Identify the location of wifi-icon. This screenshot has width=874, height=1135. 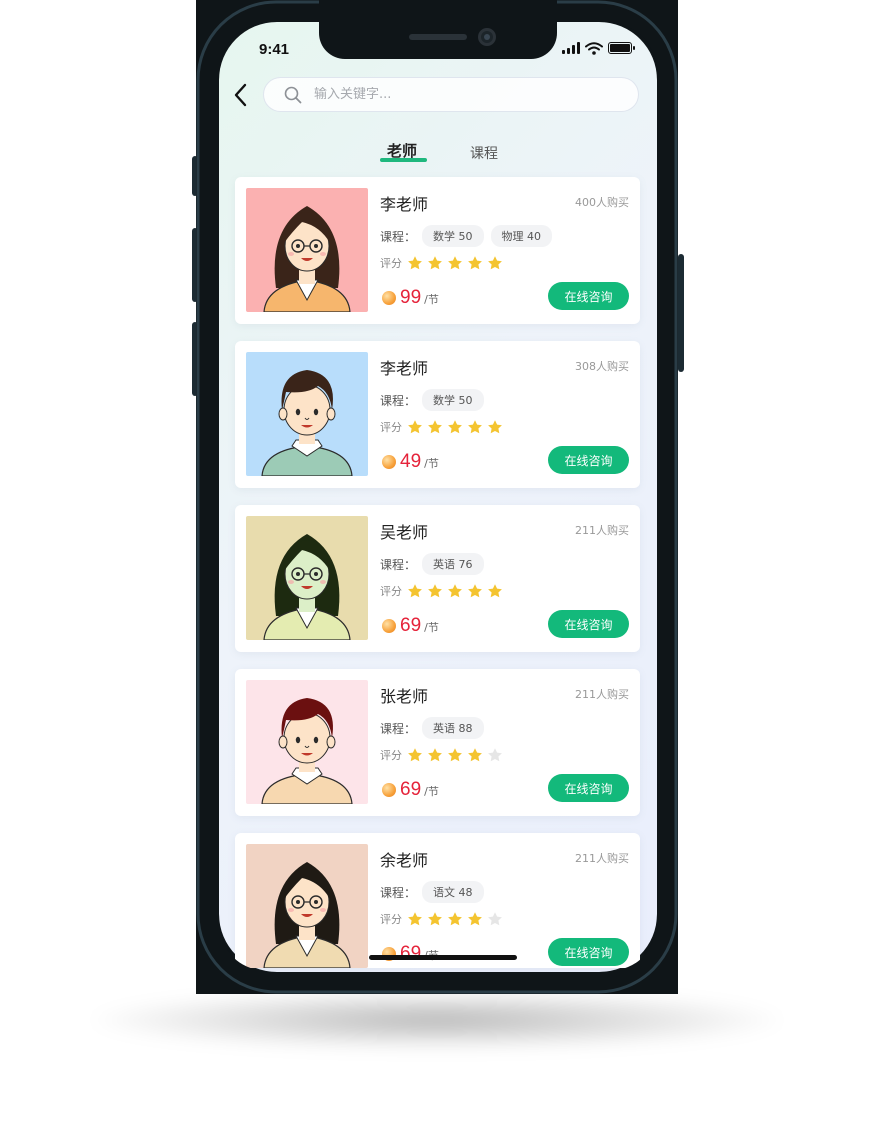
(594, 48).